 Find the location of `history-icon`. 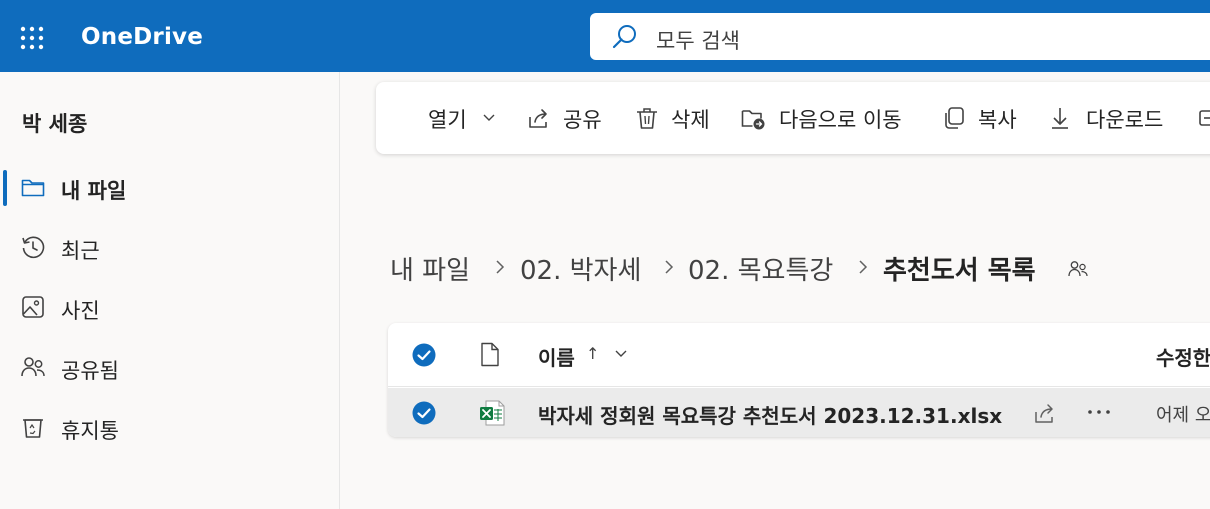

history-icon is located at coordinates (33, 247).